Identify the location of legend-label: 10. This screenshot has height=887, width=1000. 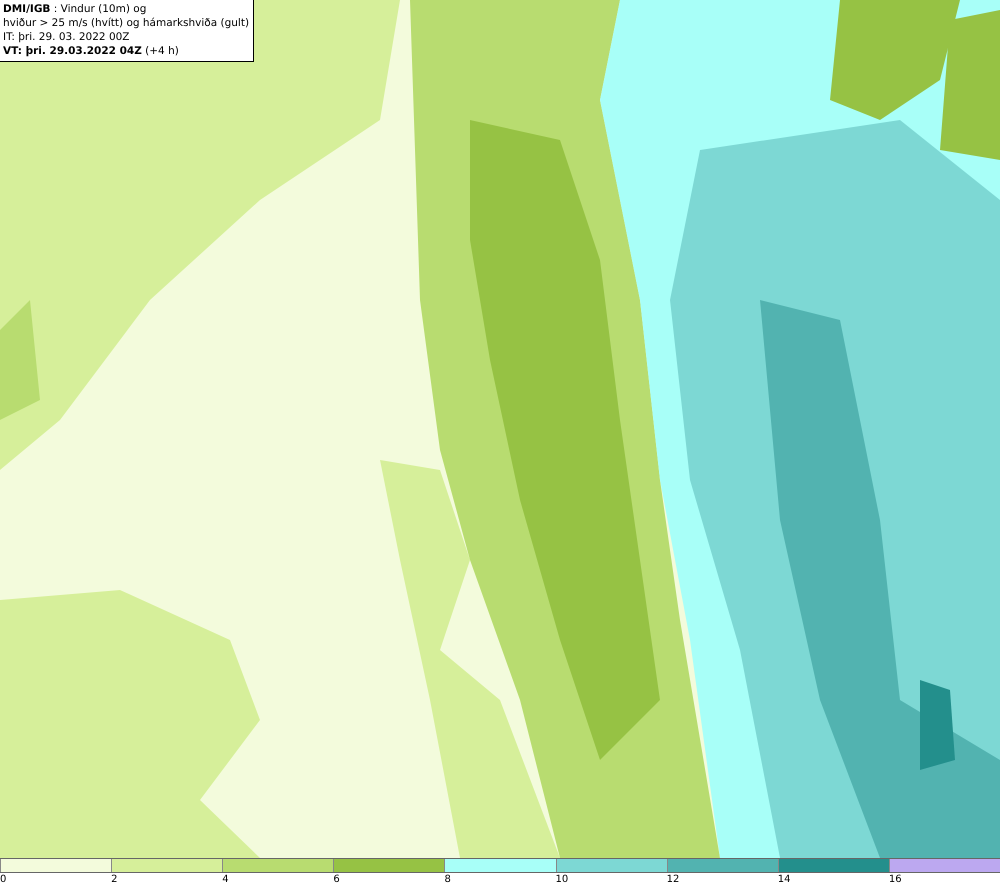
(562, 879).